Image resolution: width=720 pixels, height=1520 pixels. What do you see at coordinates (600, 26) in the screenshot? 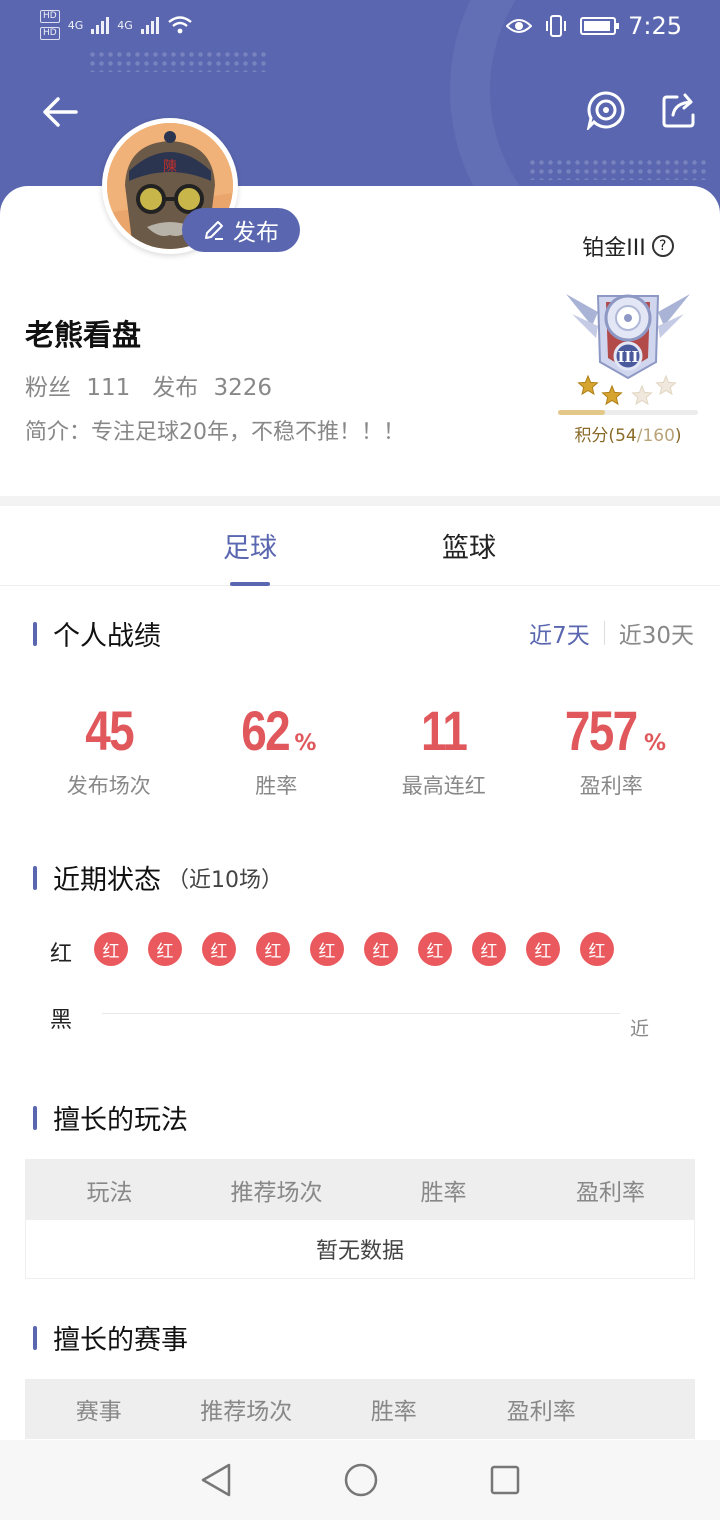
I see `battery-icon` at bounding box center [600, 26].